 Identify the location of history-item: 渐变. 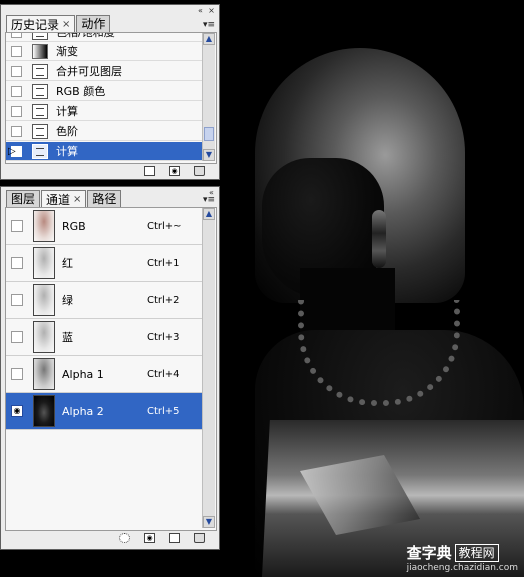
(104, 51).